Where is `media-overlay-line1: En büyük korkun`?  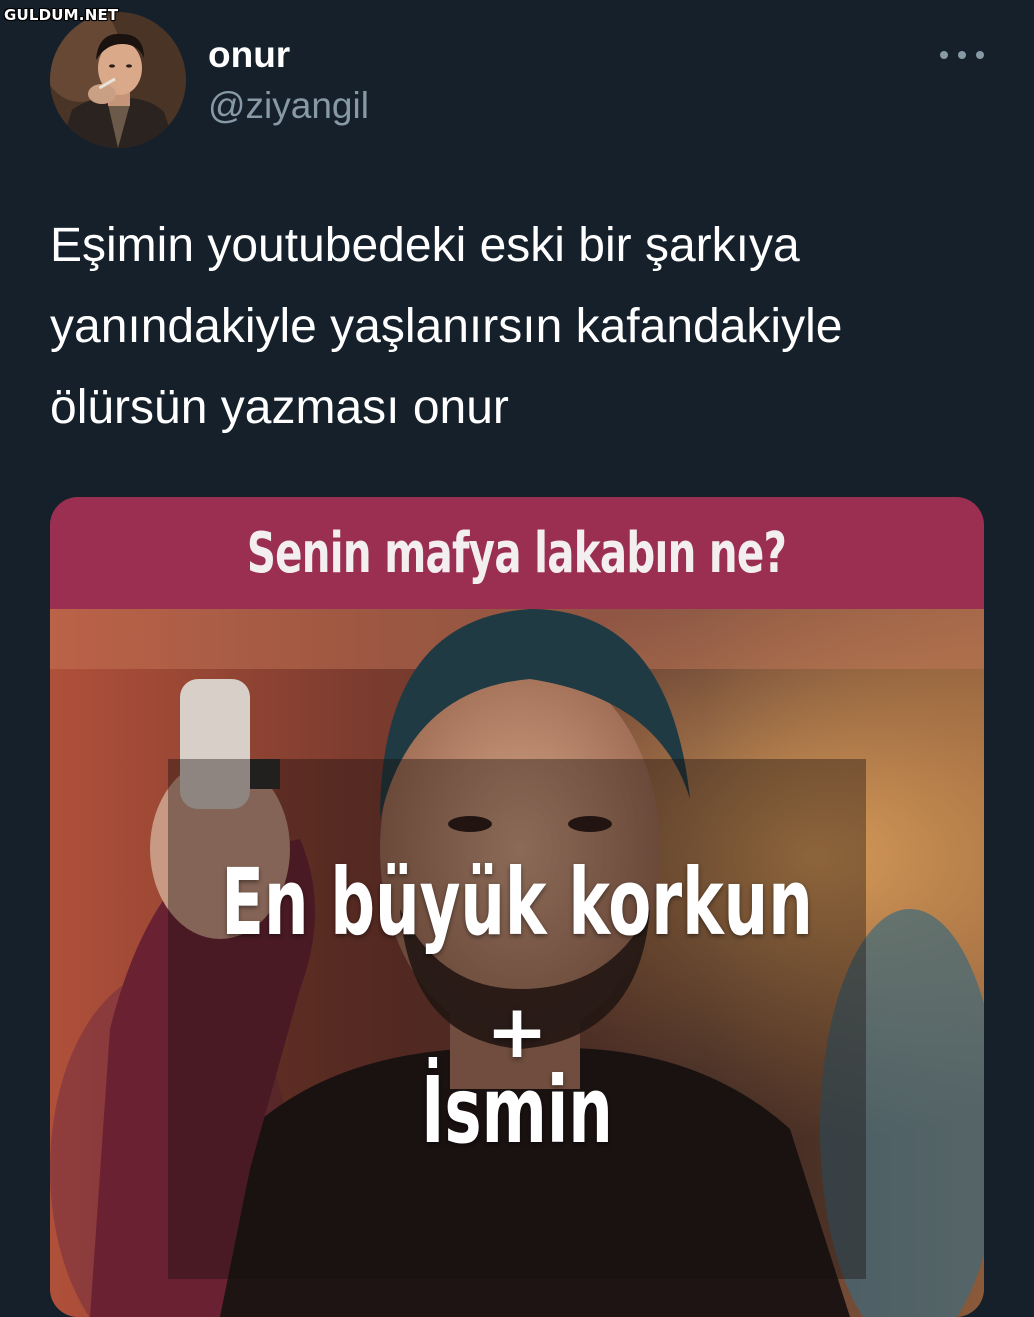 media-overlay-line1: En büyük korkun is located at coordinates (517, 902).